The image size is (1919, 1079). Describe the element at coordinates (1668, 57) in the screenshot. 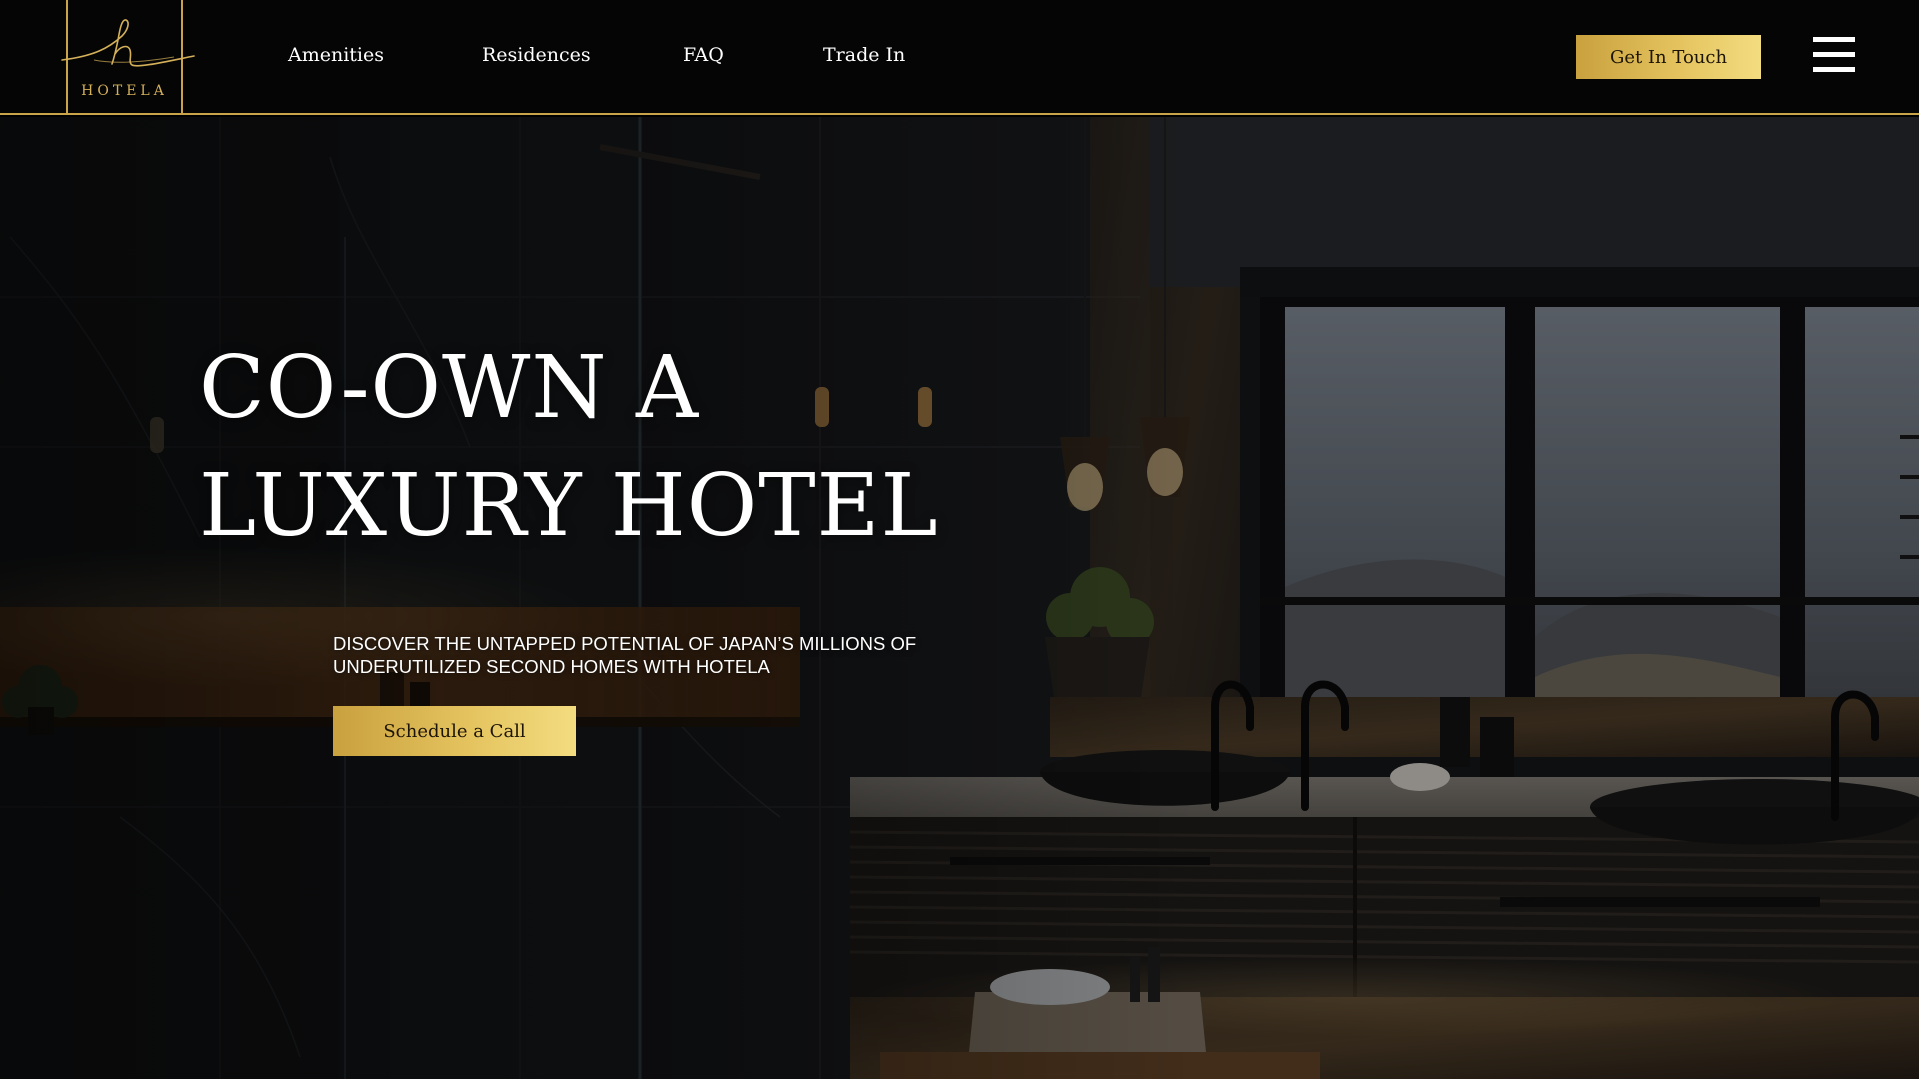

I see `get-in-touch-button: Get In Touch` at that location.